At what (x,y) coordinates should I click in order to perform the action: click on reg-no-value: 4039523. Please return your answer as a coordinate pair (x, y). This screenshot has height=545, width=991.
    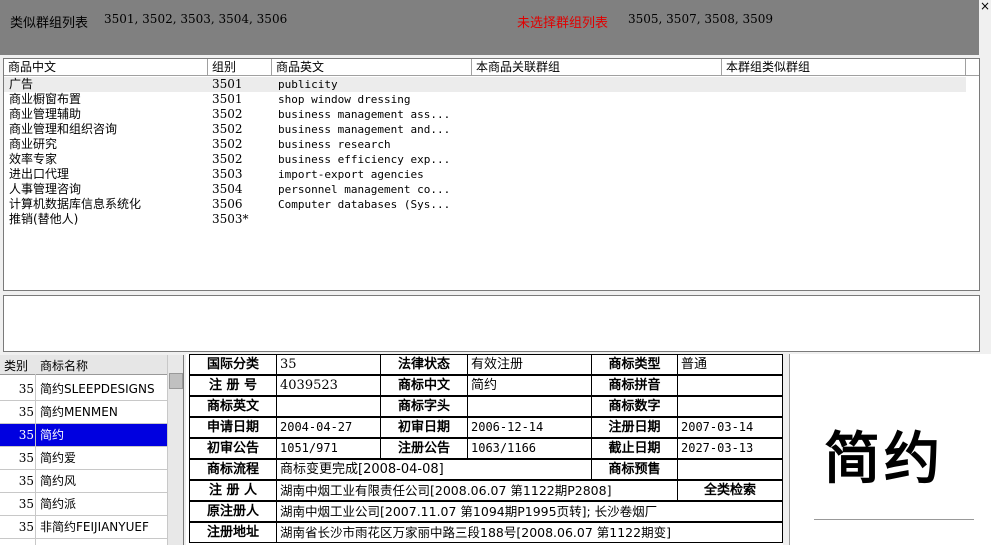
    Looking at the image, I should click on (328, 385).